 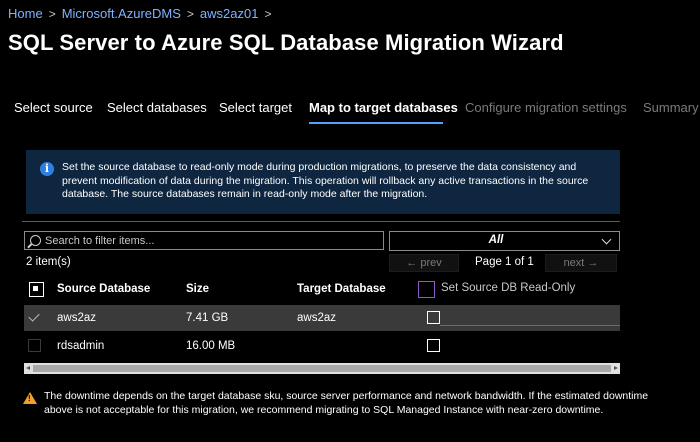 I want to click on row-checkbox, so click(x=34, y=345).